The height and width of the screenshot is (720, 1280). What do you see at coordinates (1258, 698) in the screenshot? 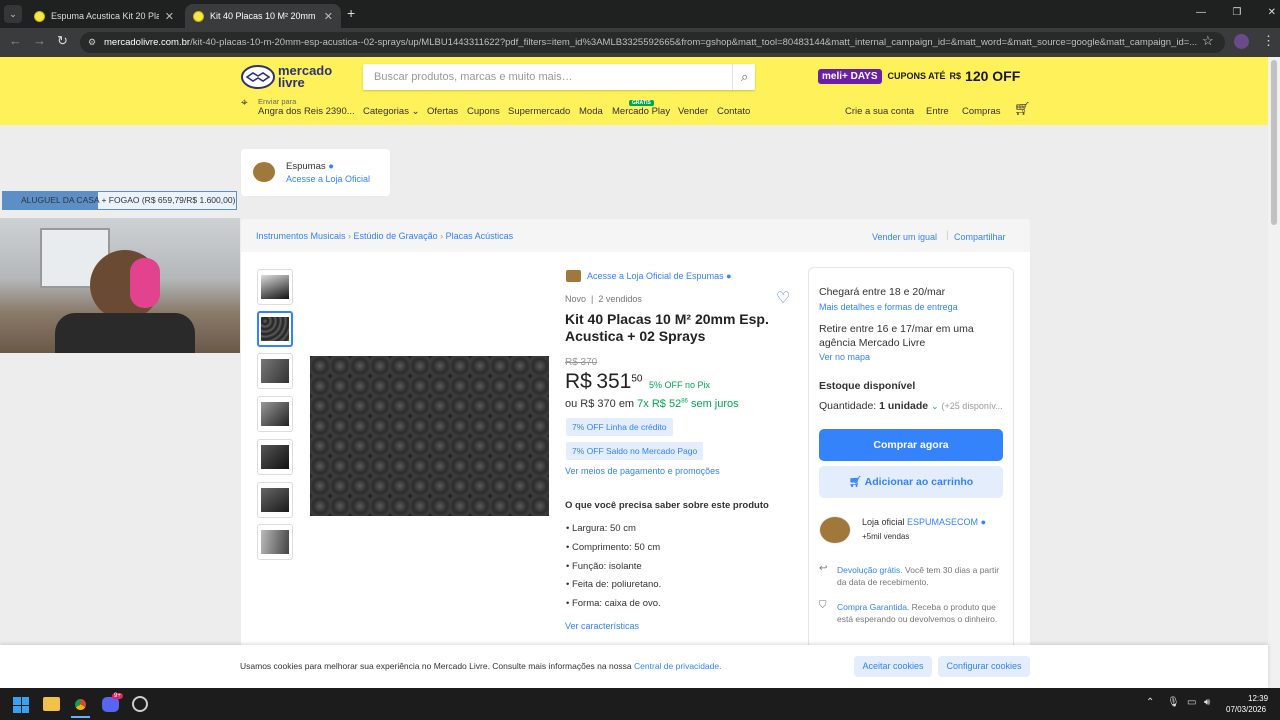
I see `clock-time: 12:39` at bounding box center [1258, 698].